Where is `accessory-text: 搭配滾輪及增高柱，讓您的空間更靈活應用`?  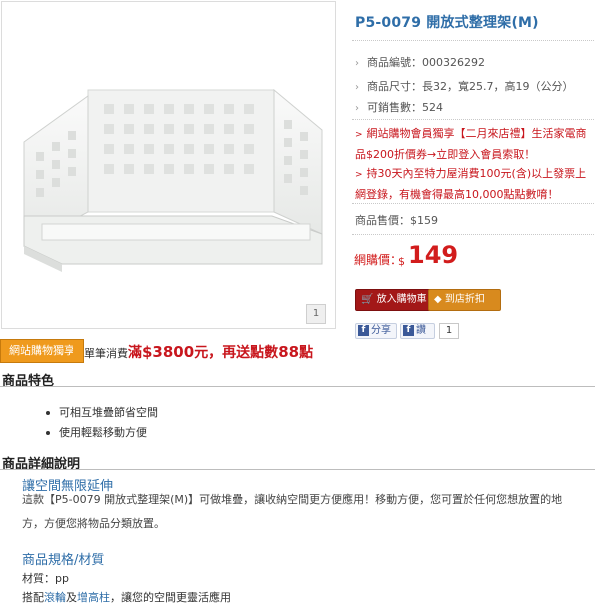 accessory-text: 搭配滾輪及增高柱，讓您的空間更靈活應用 is located at coordinates (126, 597).